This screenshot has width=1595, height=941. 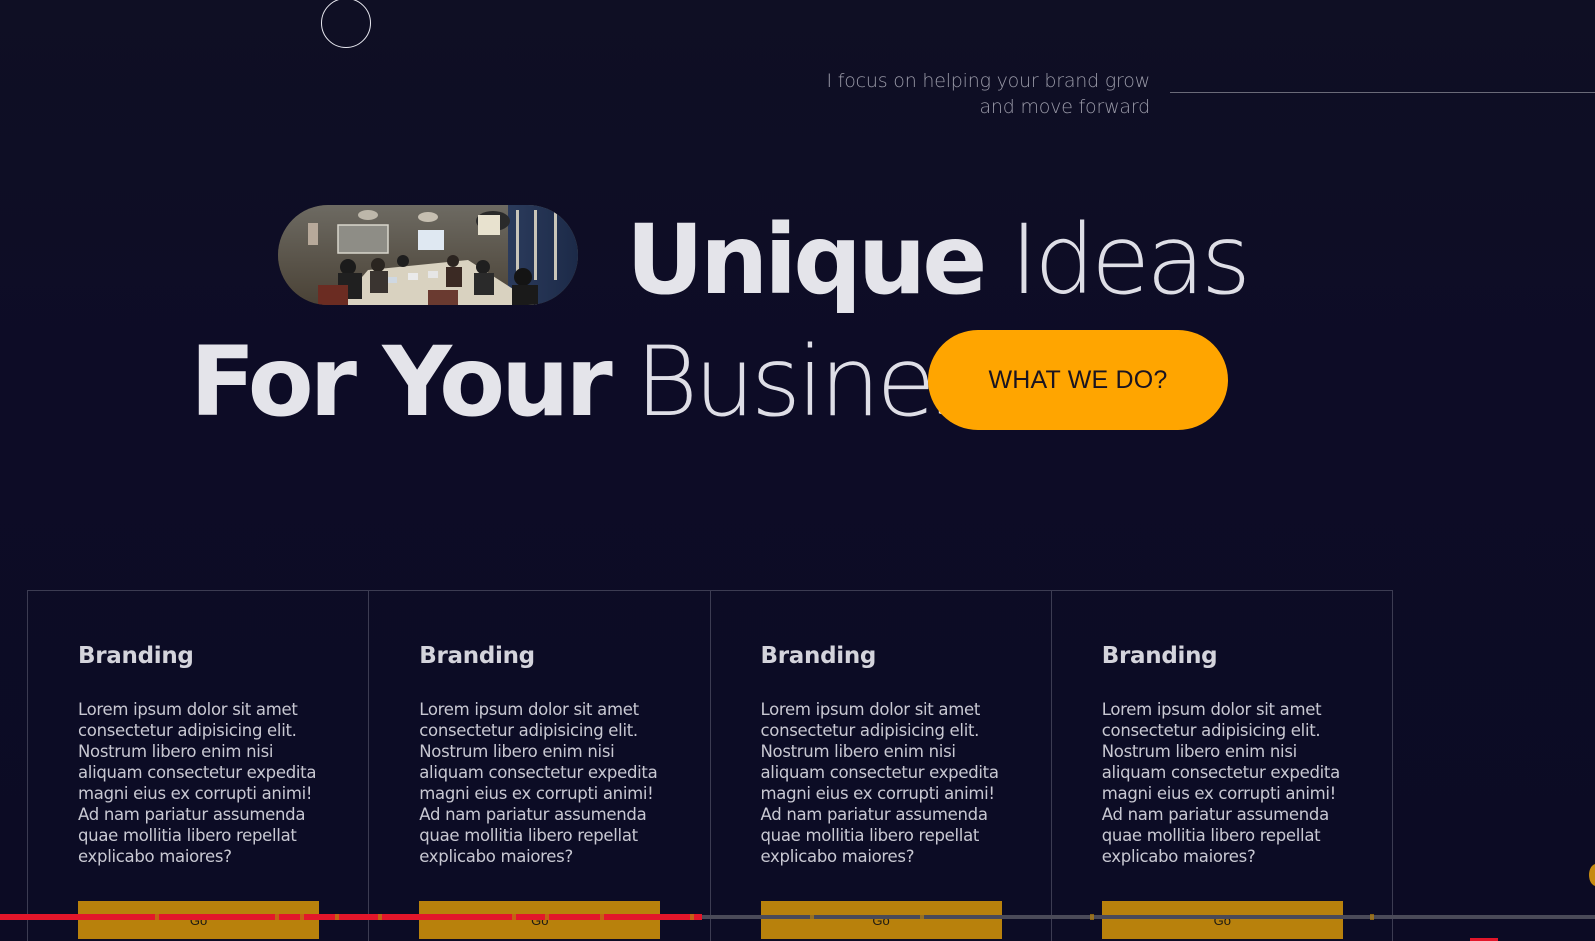 I want to click on hero-word-unique: Unique, so click(x=806, y=260).